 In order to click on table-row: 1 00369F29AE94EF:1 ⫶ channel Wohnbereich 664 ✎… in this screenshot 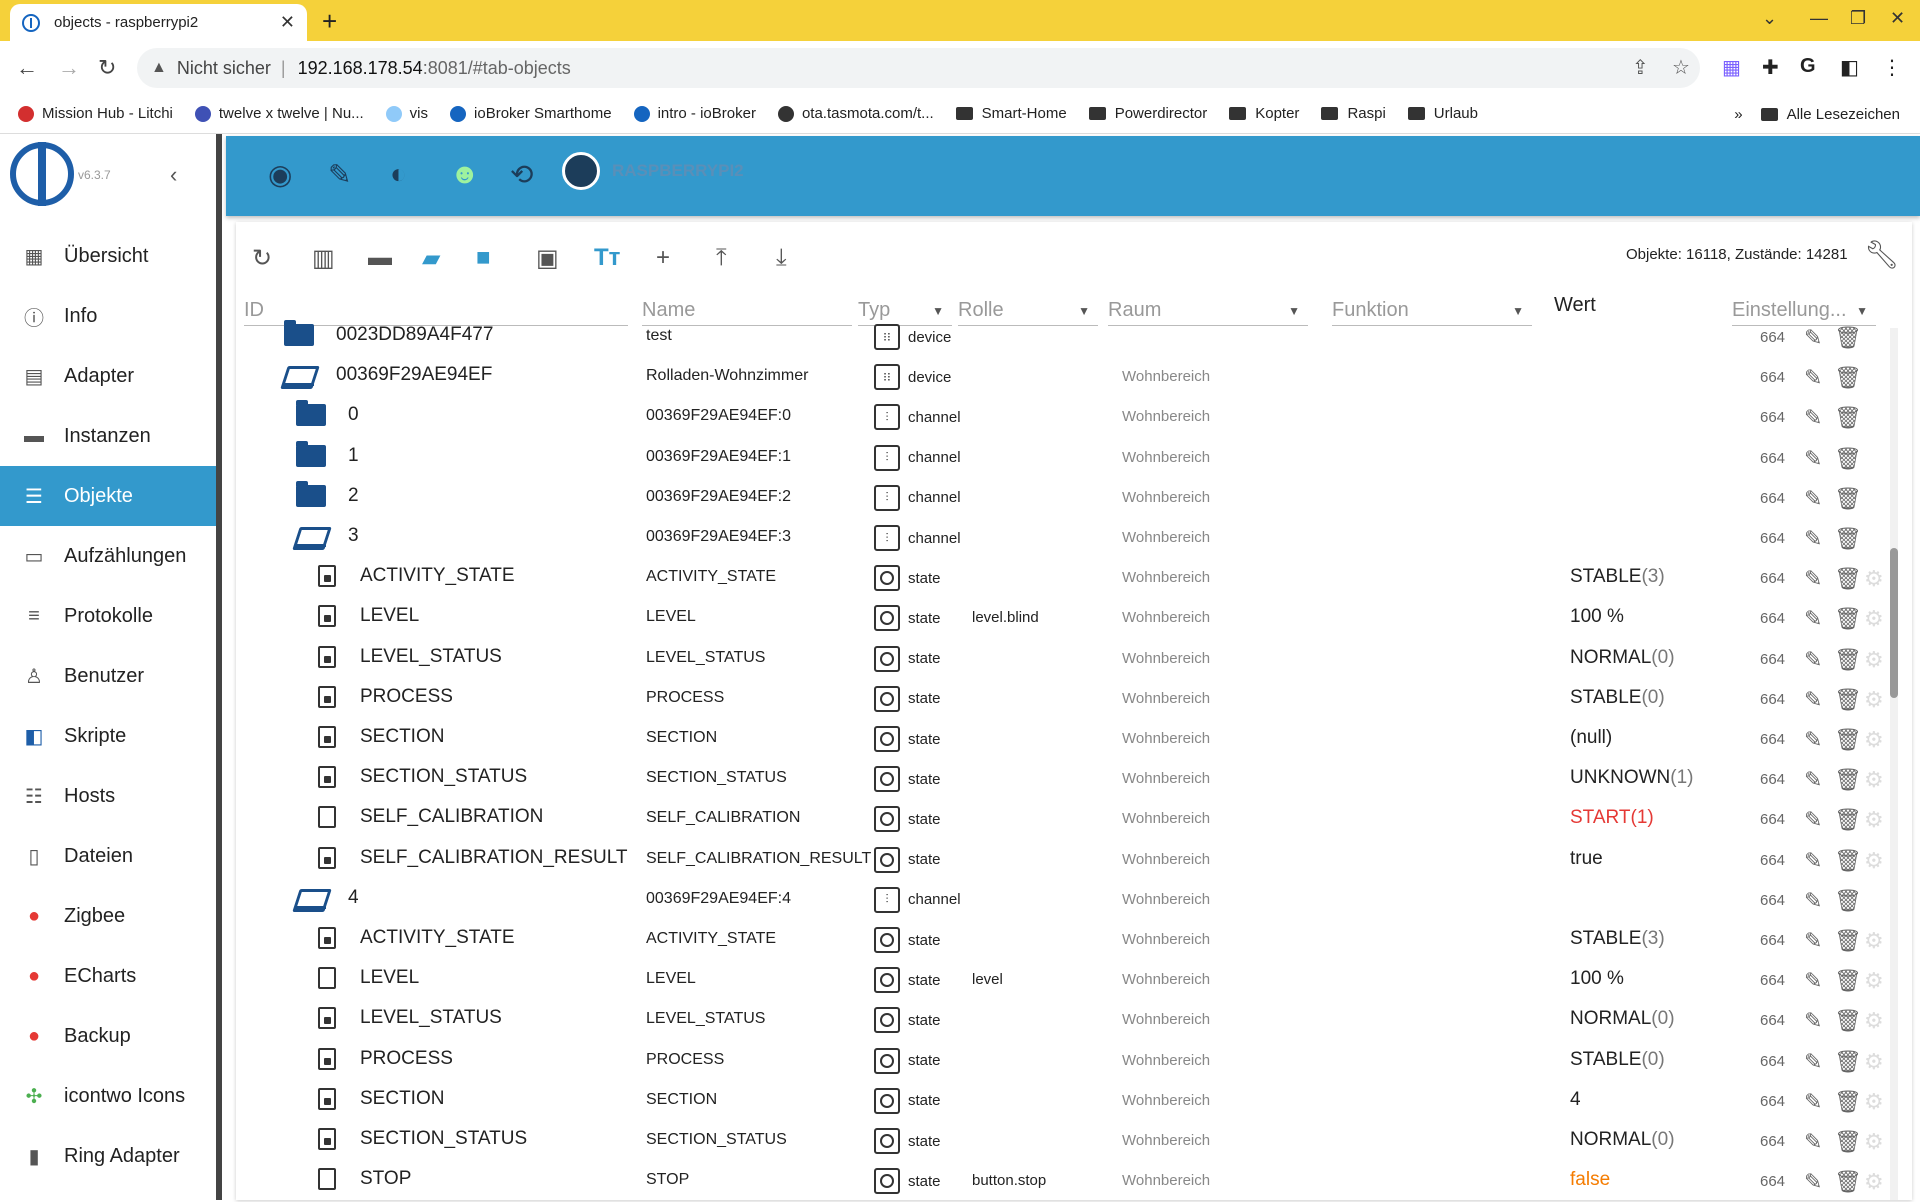, I will do `click(1066, 459)`.